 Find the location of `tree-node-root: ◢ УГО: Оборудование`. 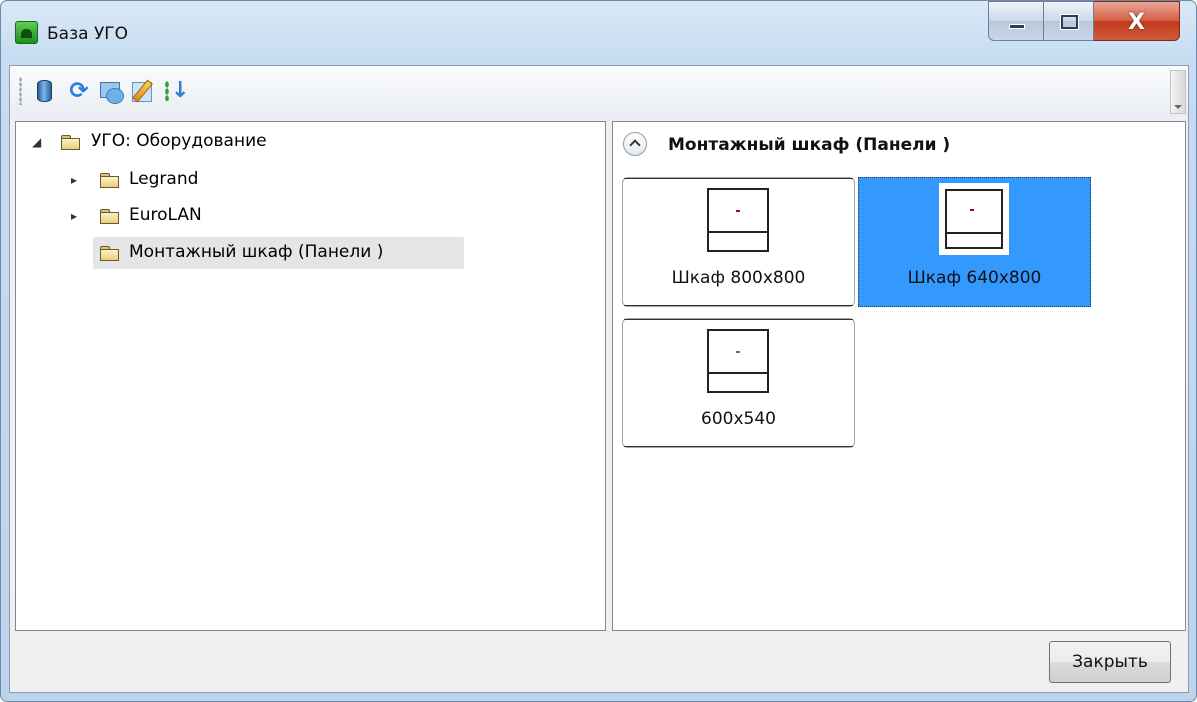

tree-node-root: ◢ УГО: Оборудование is located at coordinates (310, 142).